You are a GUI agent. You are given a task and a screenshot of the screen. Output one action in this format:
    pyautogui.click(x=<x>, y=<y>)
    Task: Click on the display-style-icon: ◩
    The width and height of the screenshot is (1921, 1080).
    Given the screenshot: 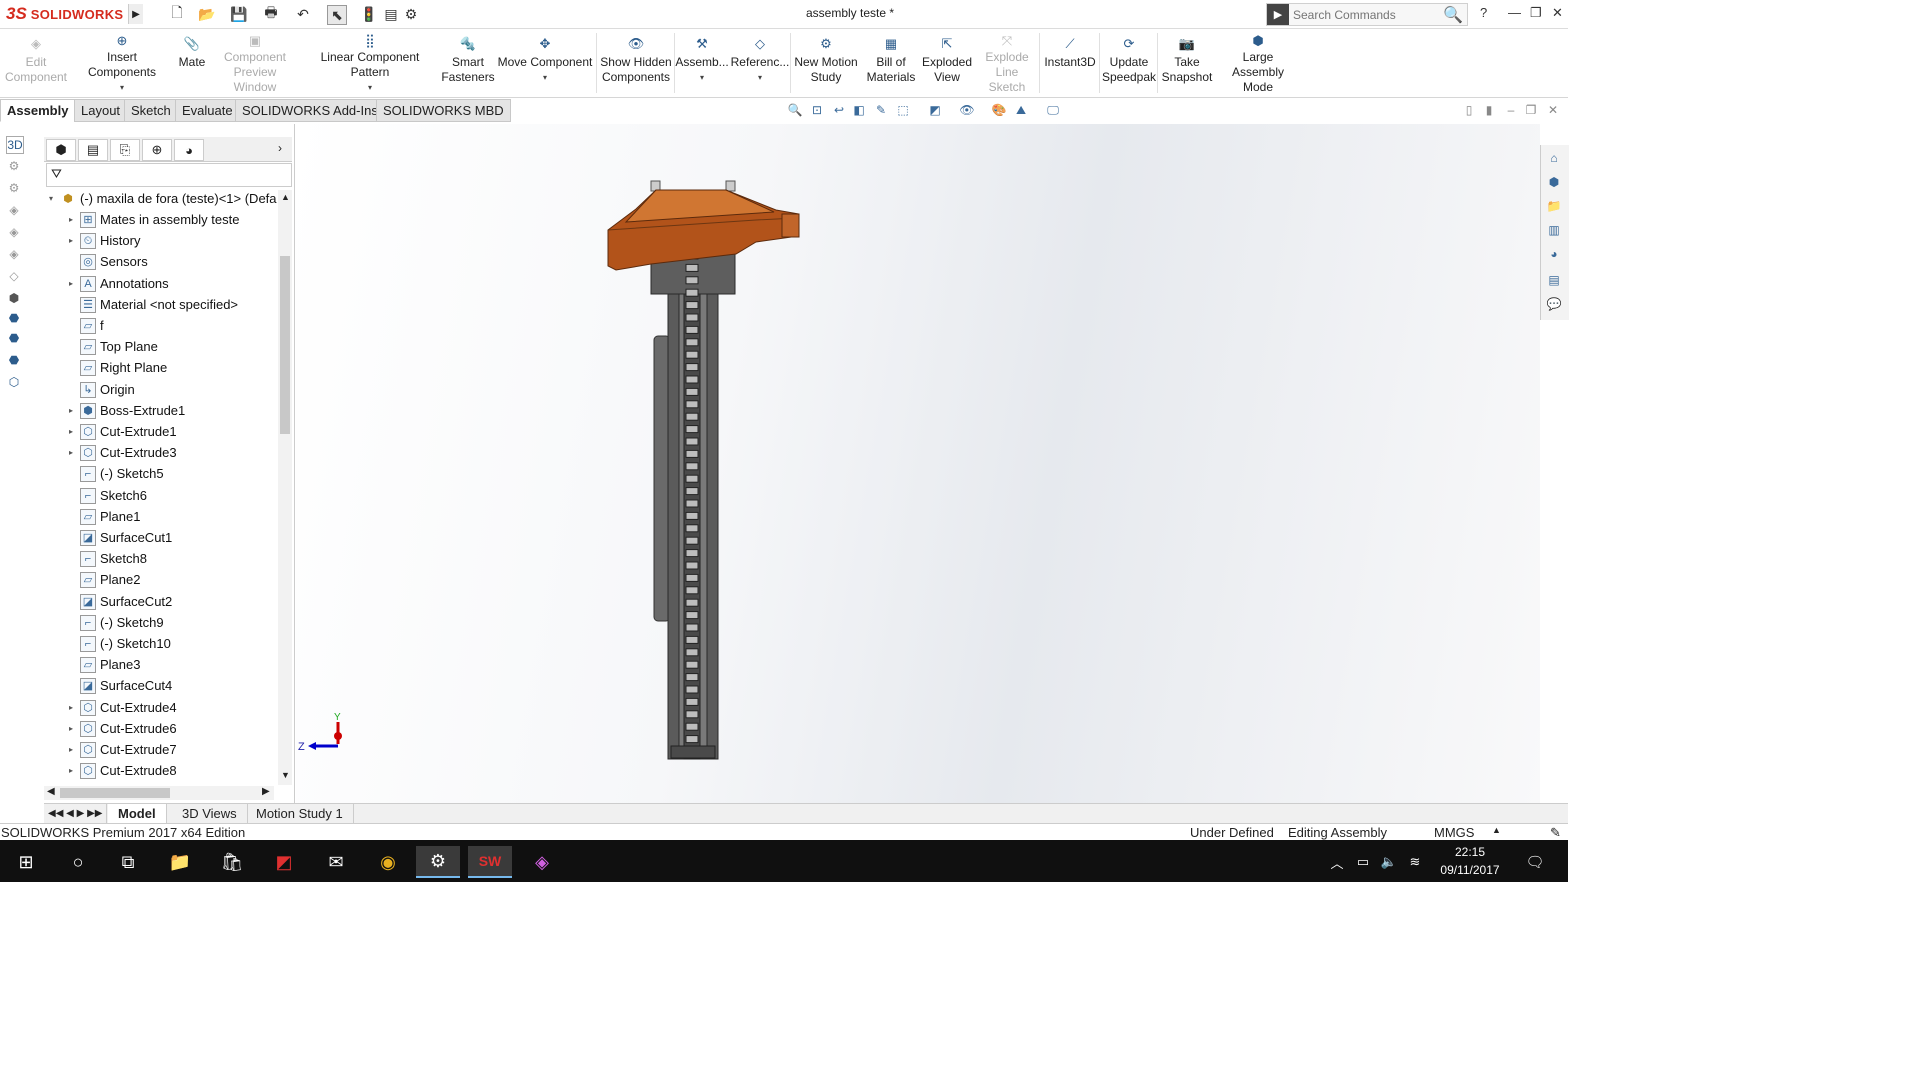 What is the action you would take?
    pyautogui.click(x=935, y=110)
    